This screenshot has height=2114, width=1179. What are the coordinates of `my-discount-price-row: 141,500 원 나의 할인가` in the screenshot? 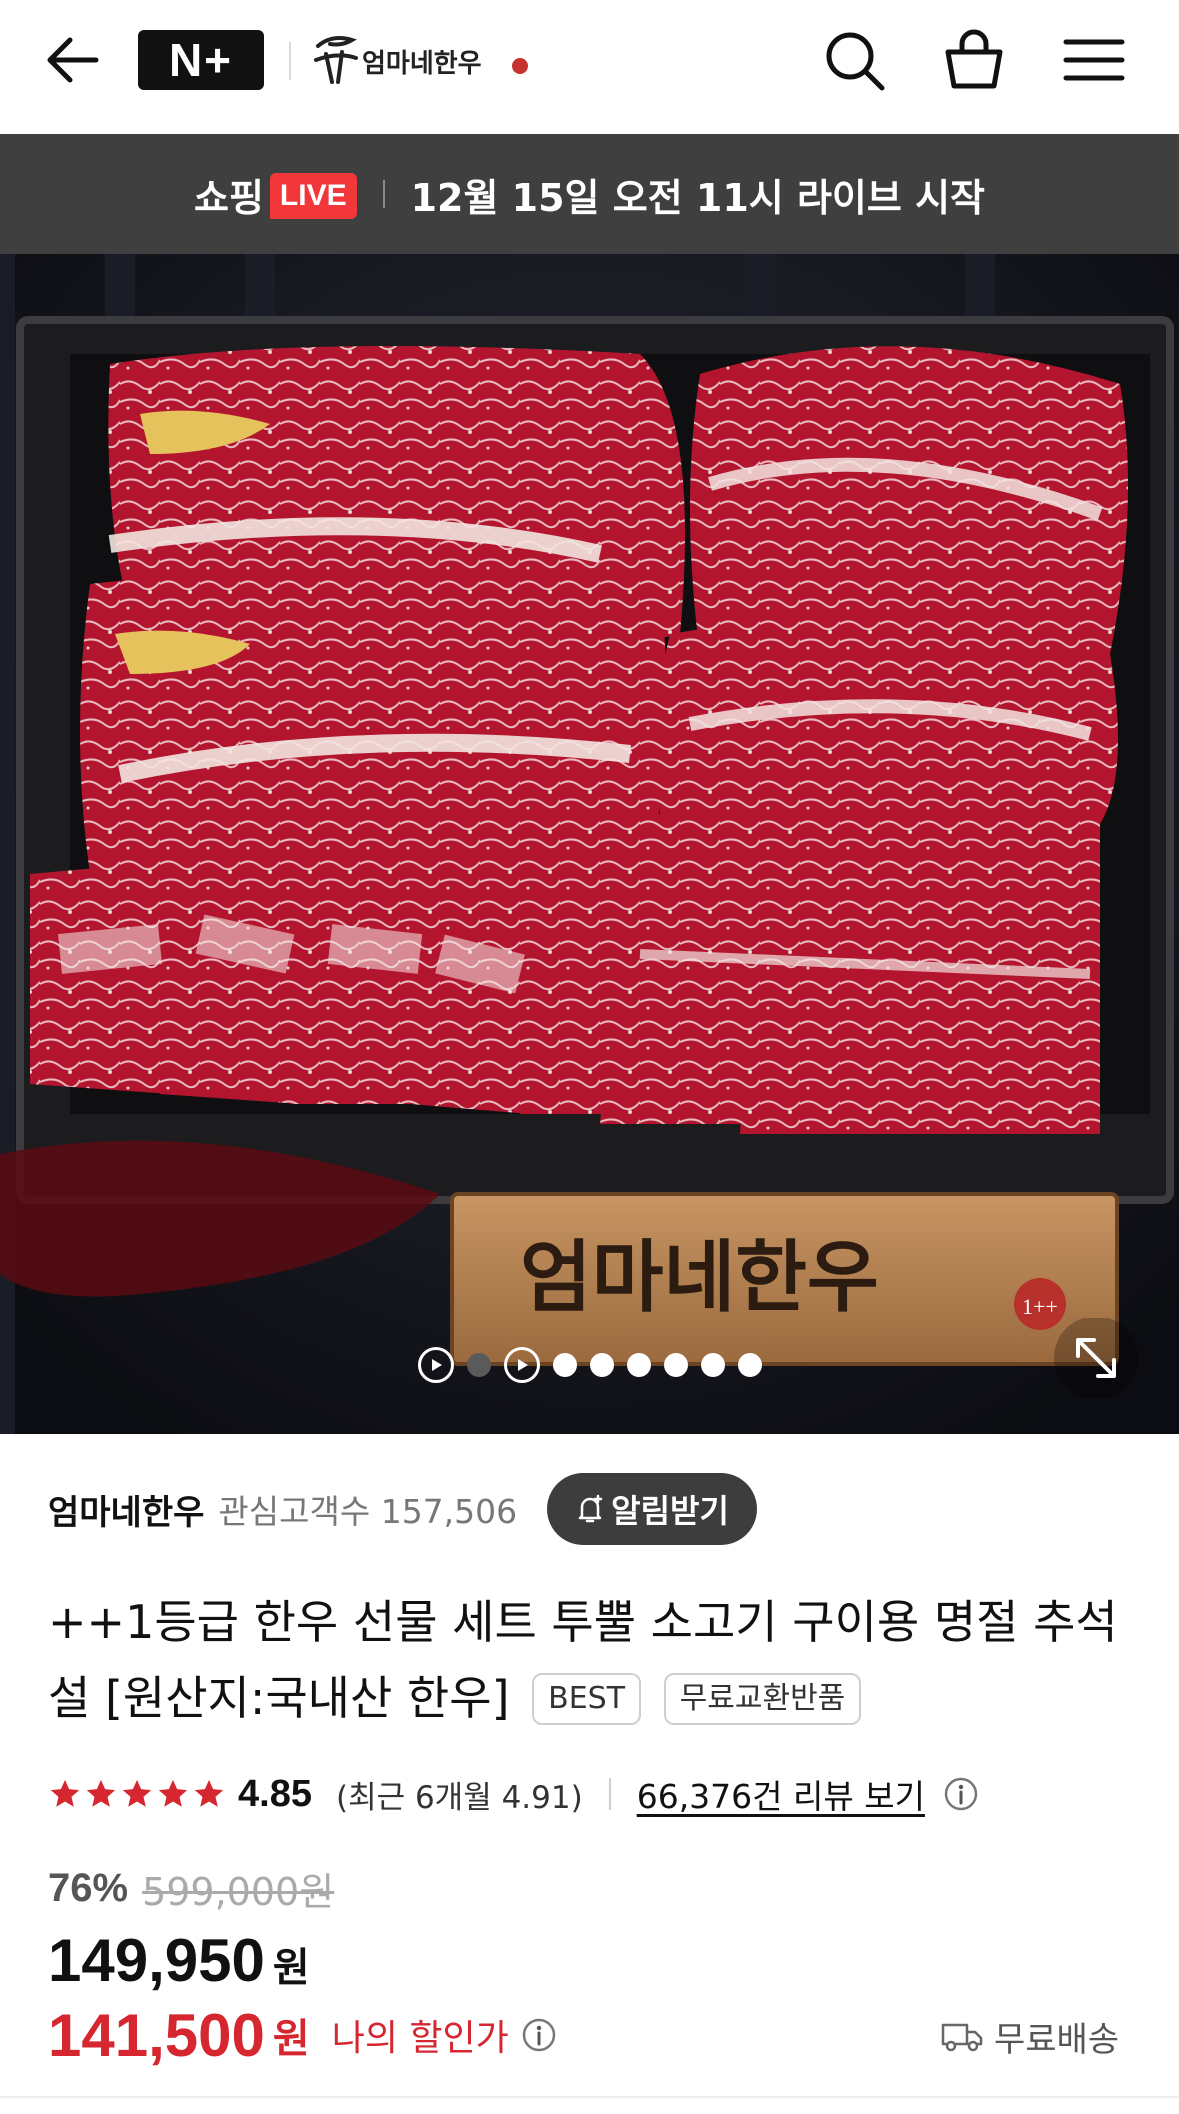 It's located at (302, 2035).